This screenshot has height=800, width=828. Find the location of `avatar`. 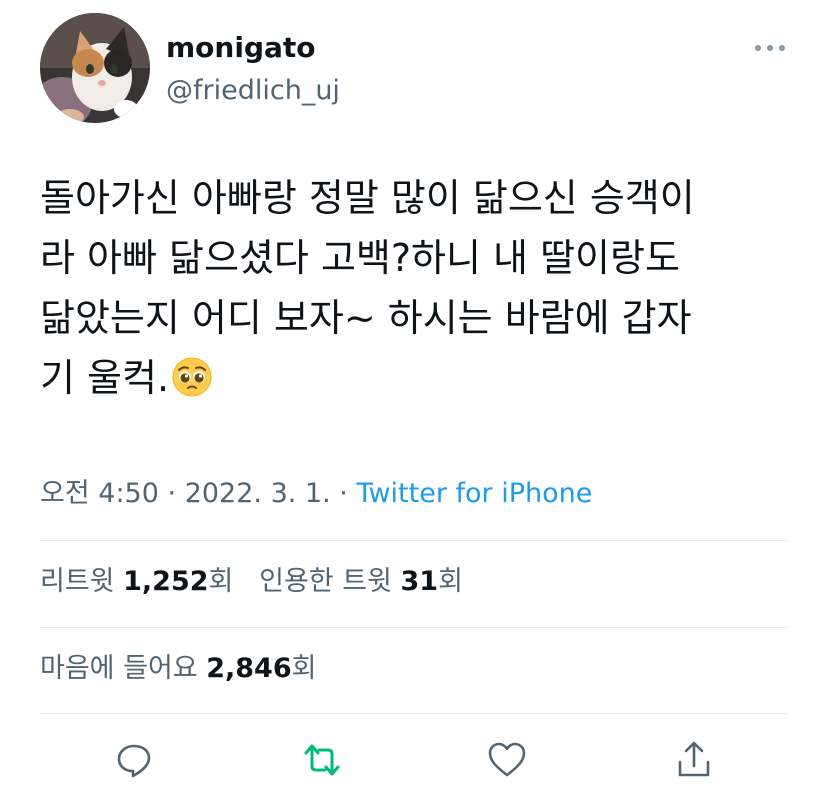

avatar is located at coordinates (95, 68).